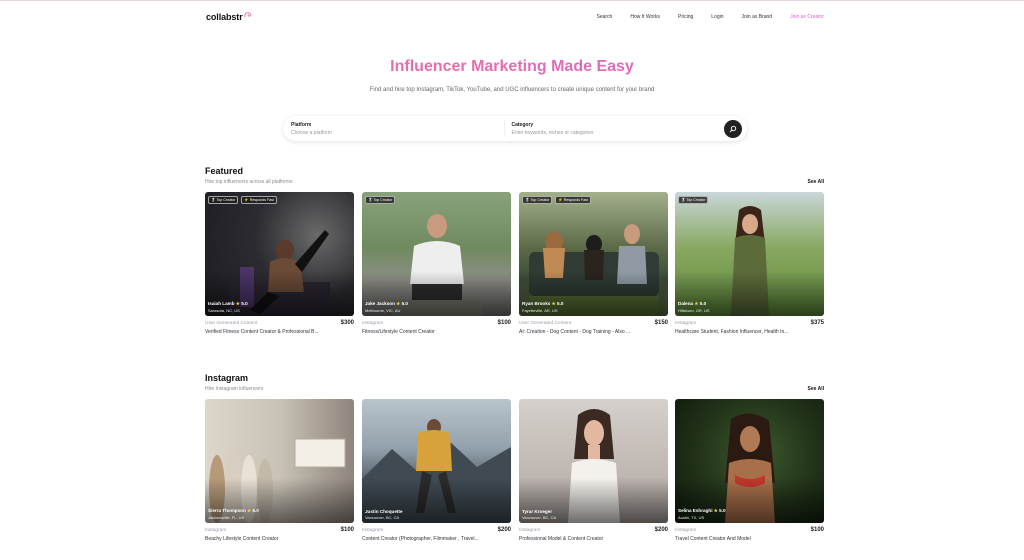  What do you see at coordinates (757, 17) in the screenshot?
I see `nav-join-as-brand: Join as Brand` at bounding box center [757, 17].